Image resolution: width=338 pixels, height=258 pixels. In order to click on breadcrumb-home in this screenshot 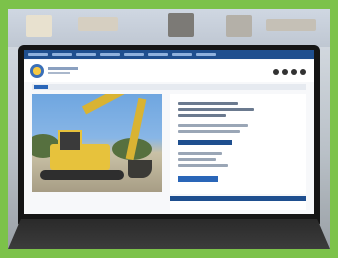, I will do `click(41, 87)`.